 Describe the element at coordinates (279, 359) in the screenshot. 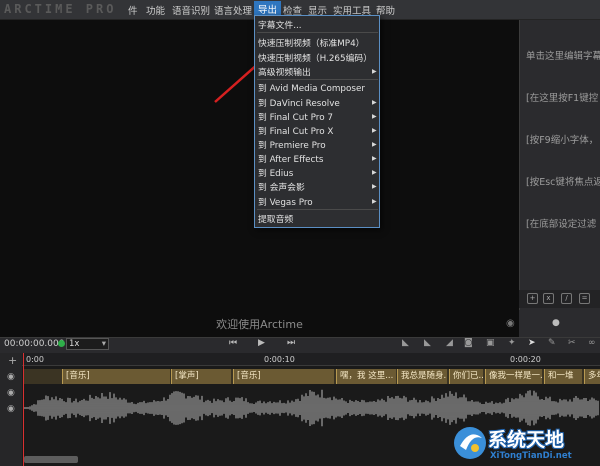

I see `ruler-tick-label: 0:00:10` at that location.